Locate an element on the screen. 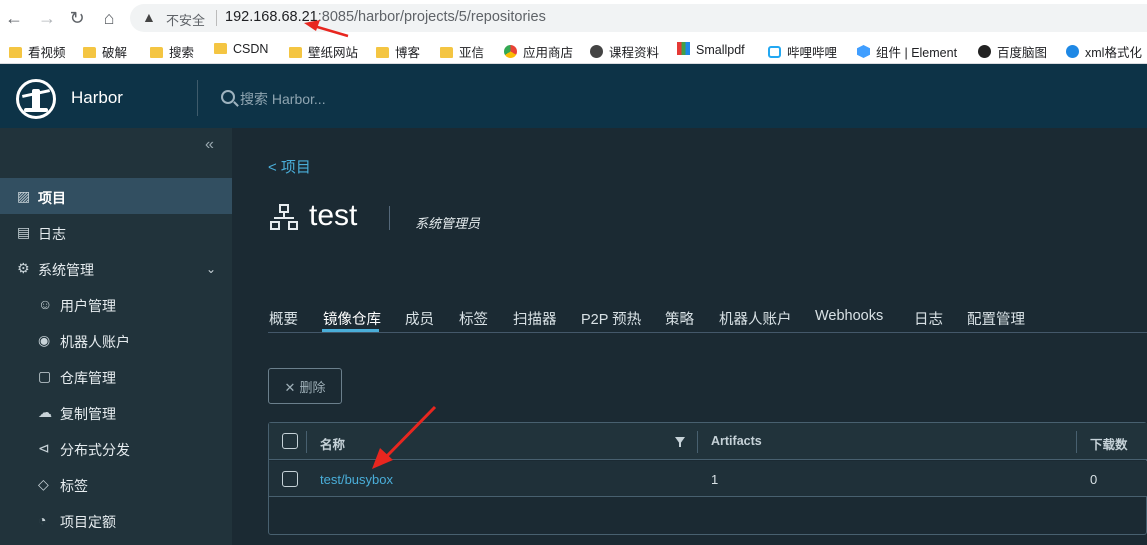  quota-icon: ◔ is located at coordinates (42, 520).